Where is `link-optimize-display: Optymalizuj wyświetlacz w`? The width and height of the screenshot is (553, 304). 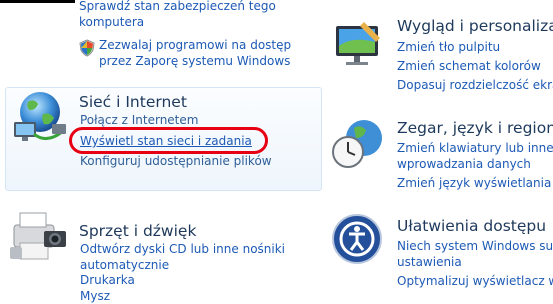 link-optimize-display: Optymalizuj wyświetlacz w is located at coordinates (475, 281).